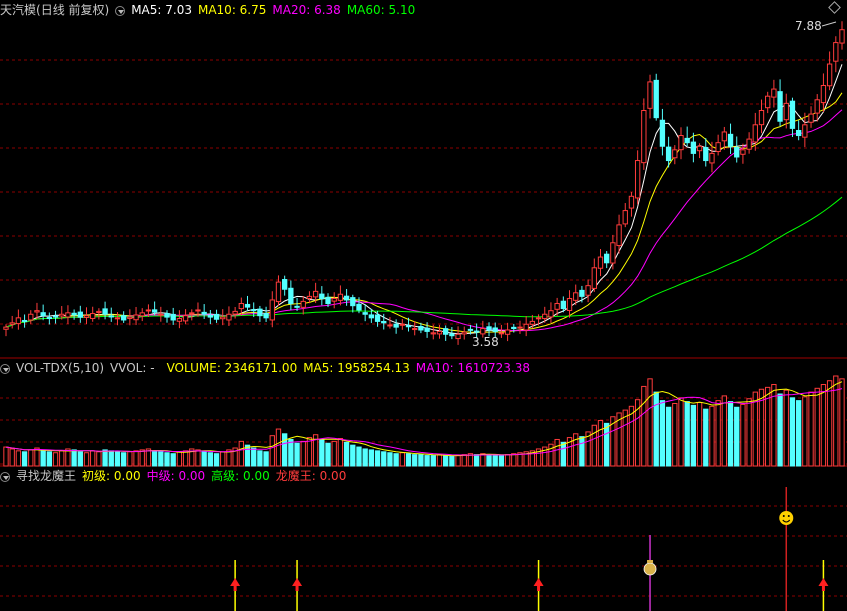 The image size is (847, 611). I want to click on ma5-label: MA5: 7.03, so click(161, 10).